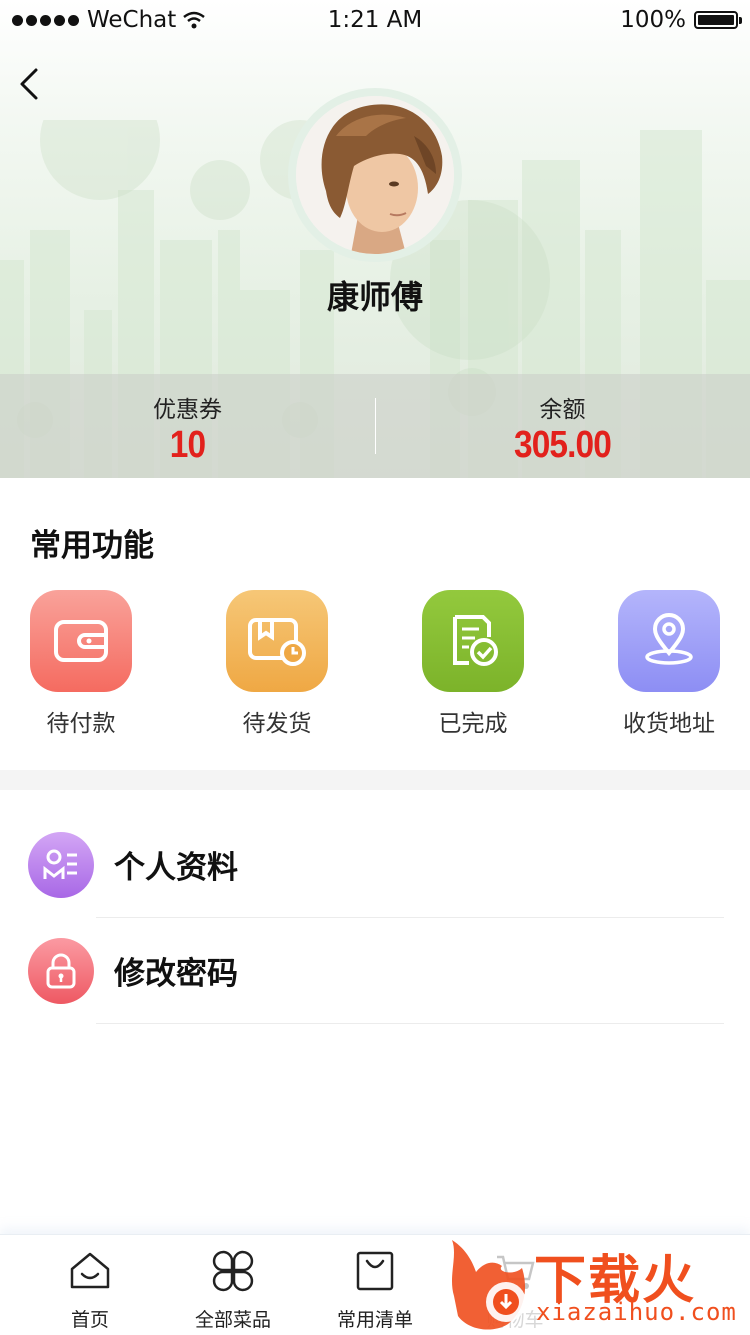 Image resolution: width=750 pixels, height=1335 pixels. Describe the element at coordinates (176, 868) in the screenshot. I see `menu-item-label: 个人资料` at that location.